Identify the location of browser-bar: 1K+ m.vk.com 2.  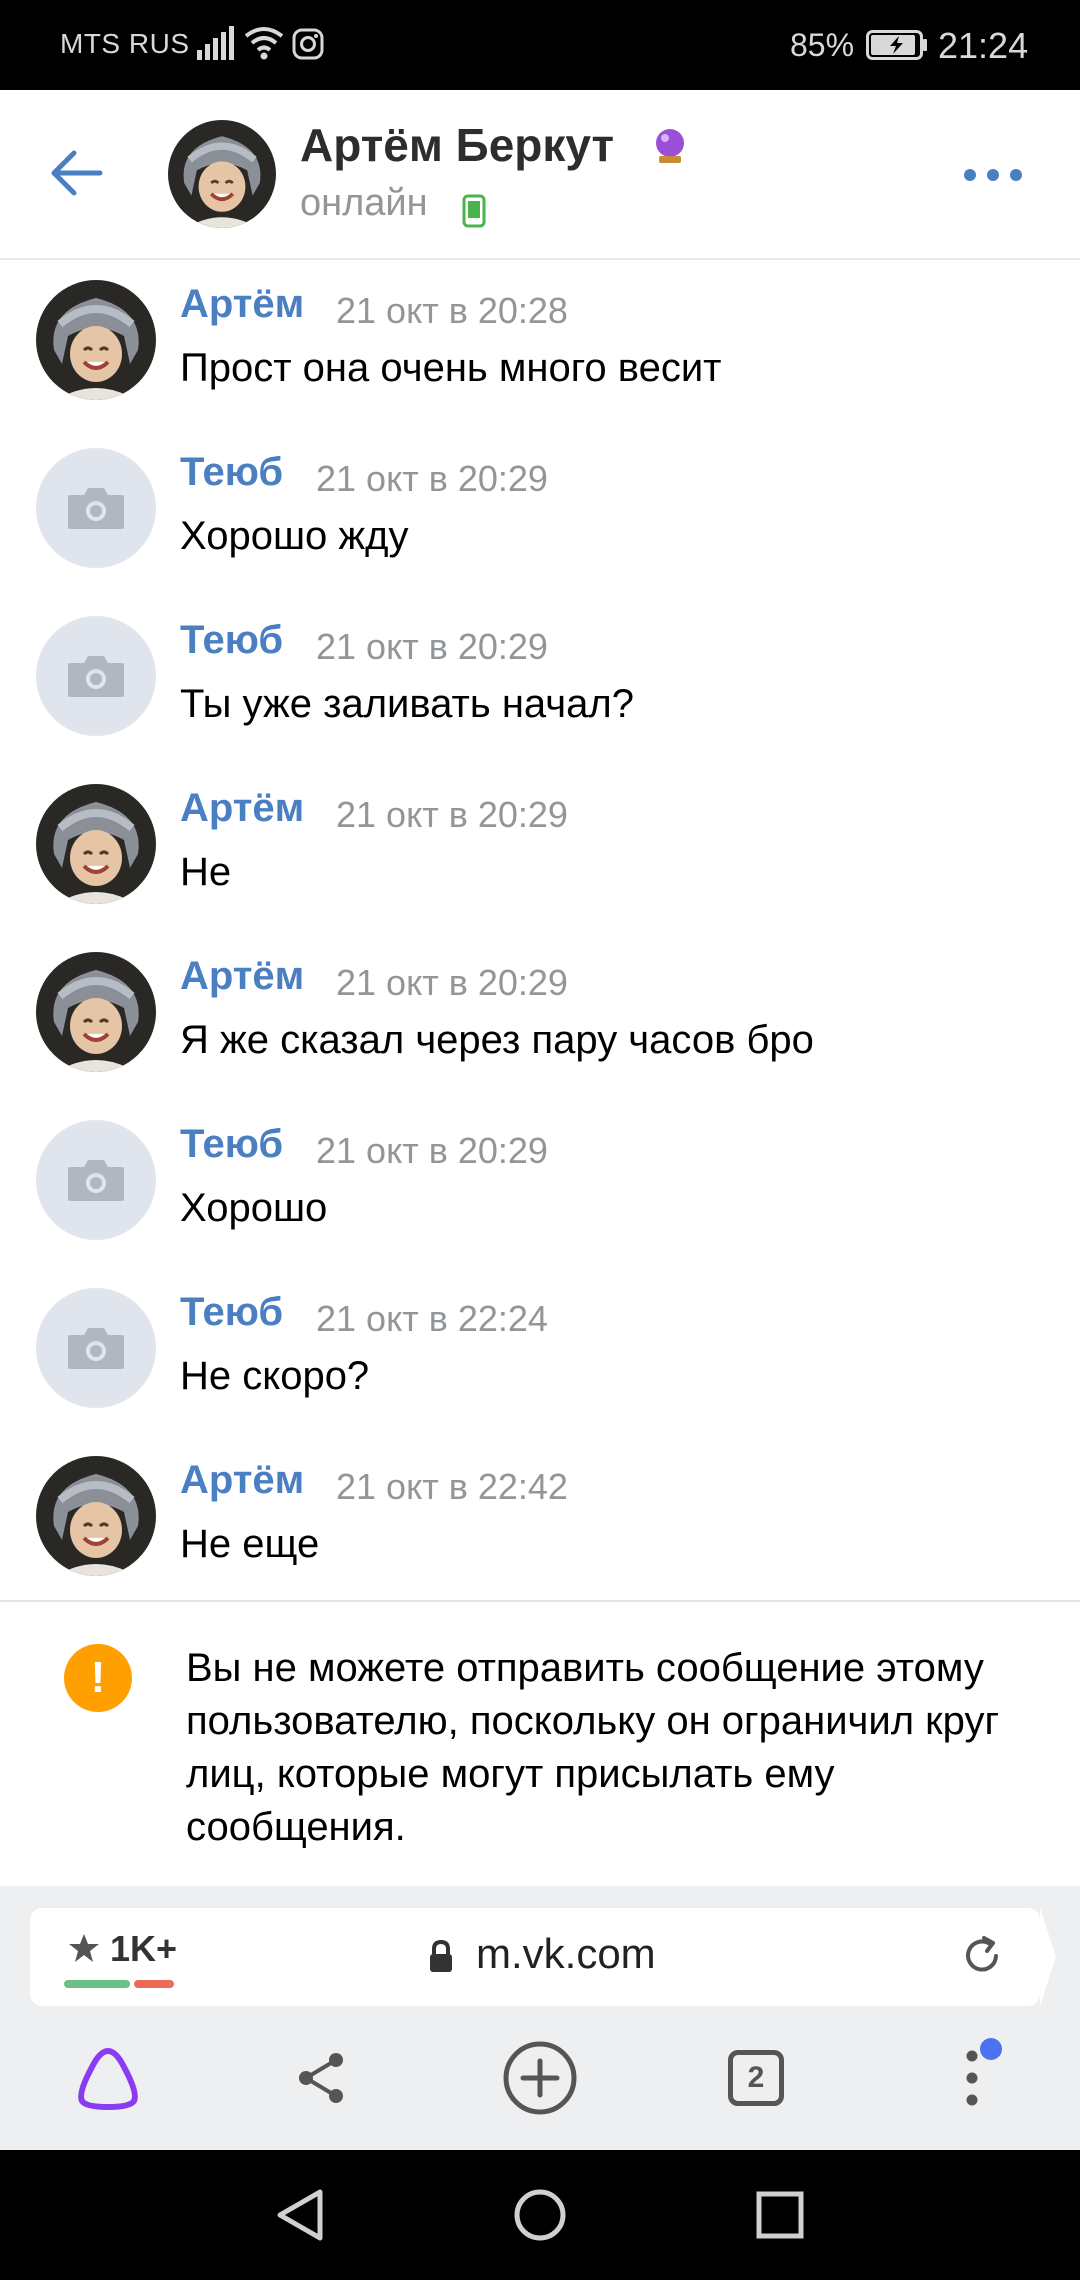
(540, 2018).